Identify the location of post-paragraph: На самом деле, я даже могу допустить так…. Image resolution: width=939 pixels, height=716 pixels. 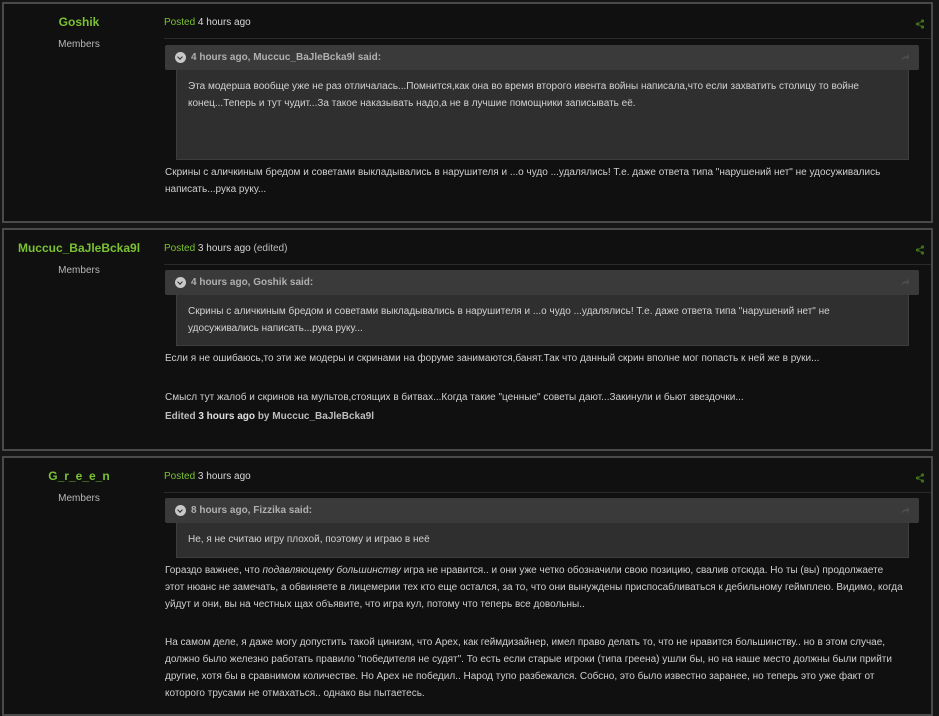
(528, 668).